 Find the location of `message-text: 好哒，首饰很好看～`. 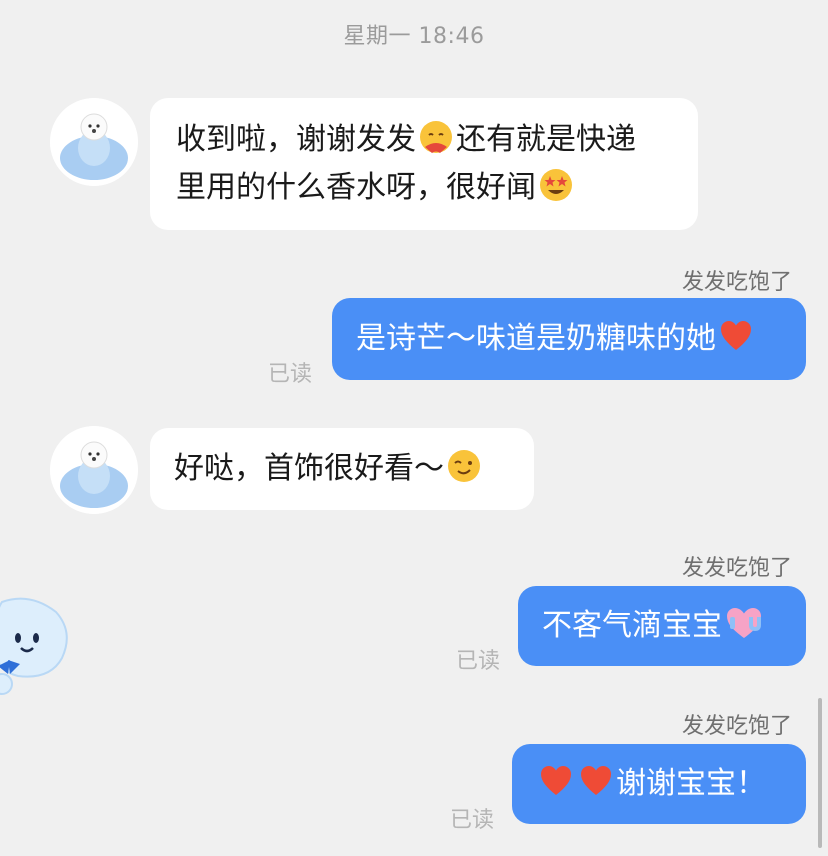

message-text: 好哒，首饰很好看～ is located at coordinates (309, 468).